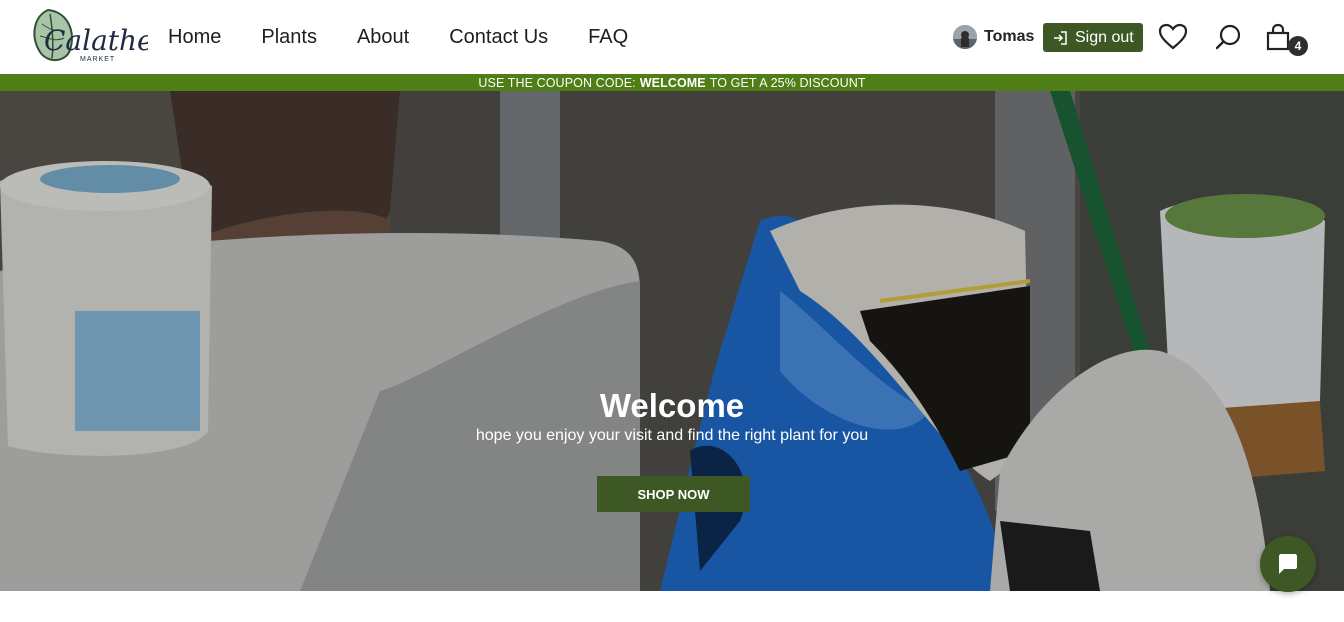  I want to click on logo-graphic: Calathea MARKET, so click(90, 35).